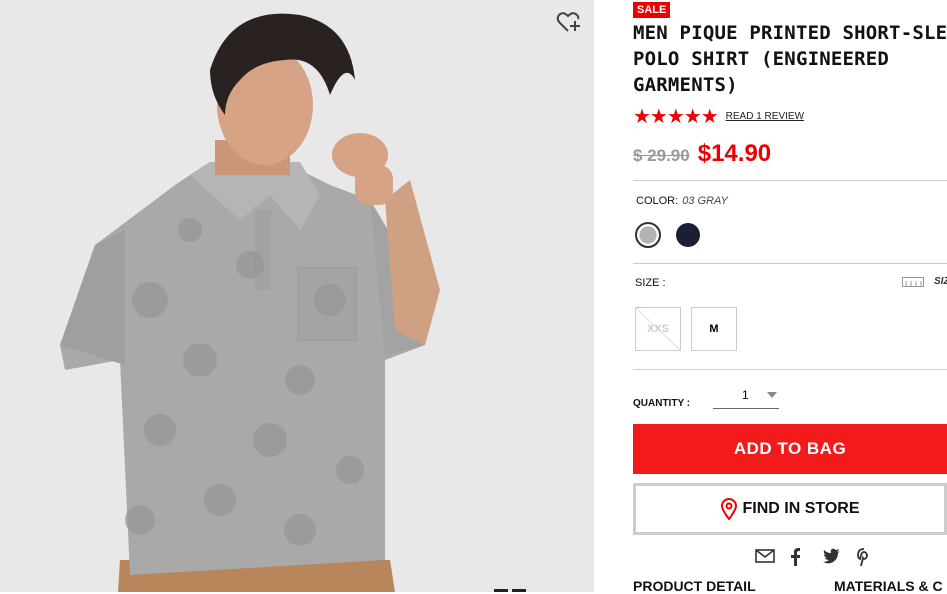  What do you see at coordinates (661, 155) in the screenshot?
I see `original-price: $ 29.90` at bounding box center [661, 155].